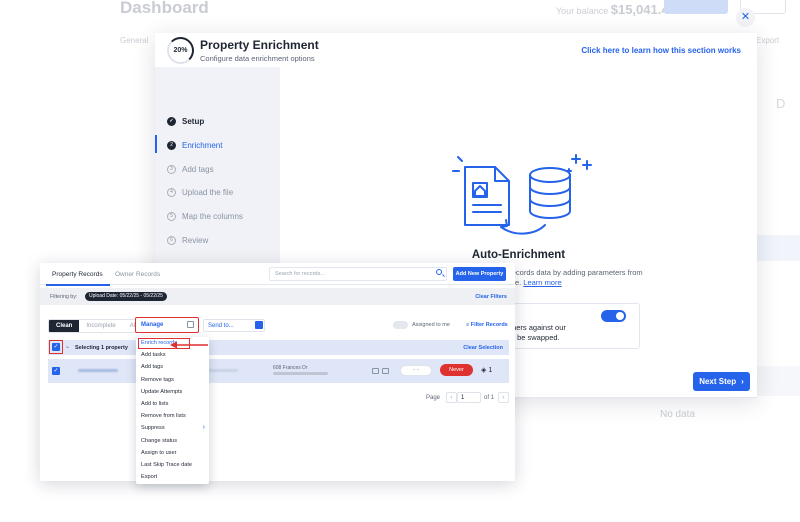  I want to click on manage-dropdown: Manage, so click(167, 325).